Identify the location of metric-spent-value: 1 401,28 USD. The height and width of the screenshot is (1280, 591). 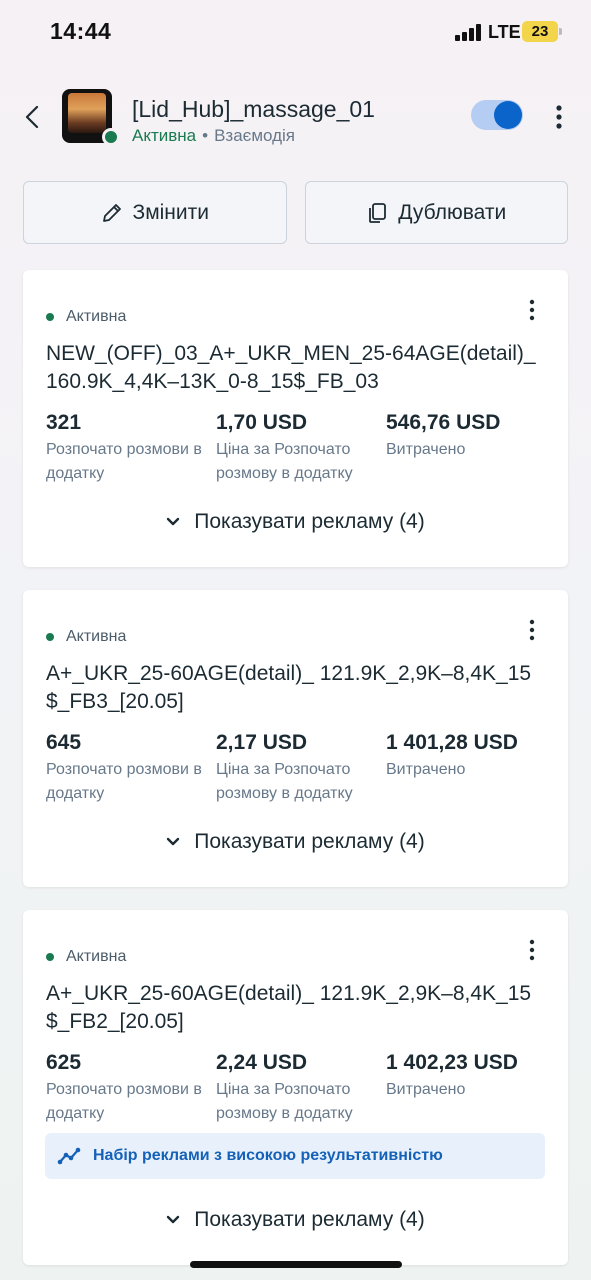
(452, 742).